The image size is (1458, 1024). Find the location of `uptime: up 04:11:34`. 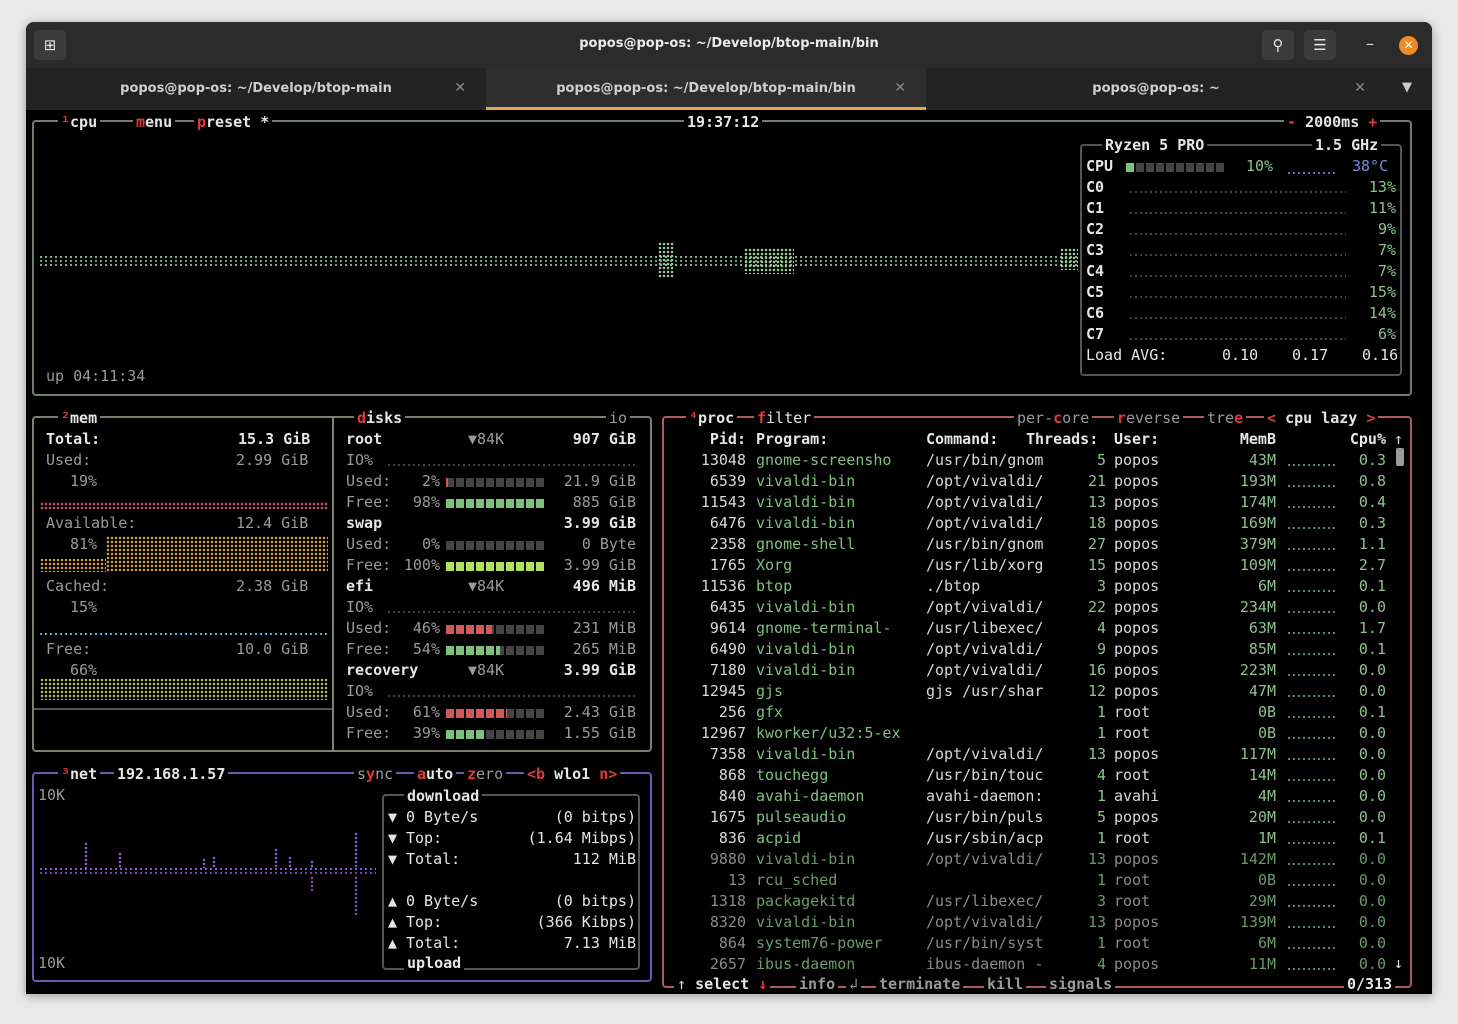

uptime: up 04:11:34 is located at coordinates (96, 376).